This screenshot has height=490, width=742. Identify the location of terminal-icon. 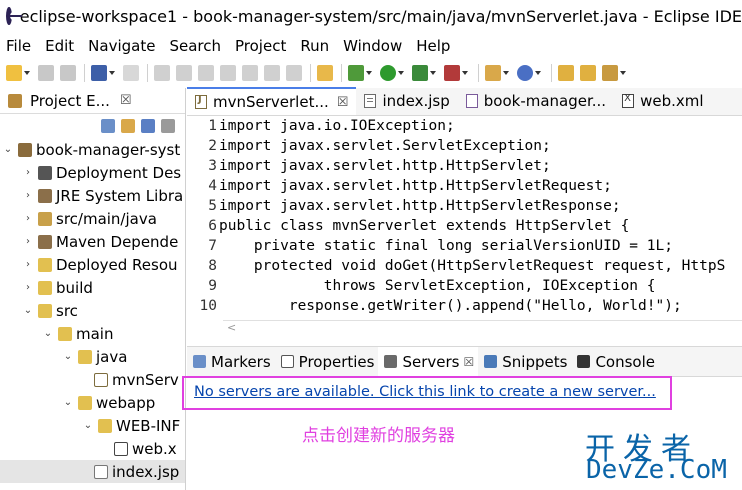
(99, 73).